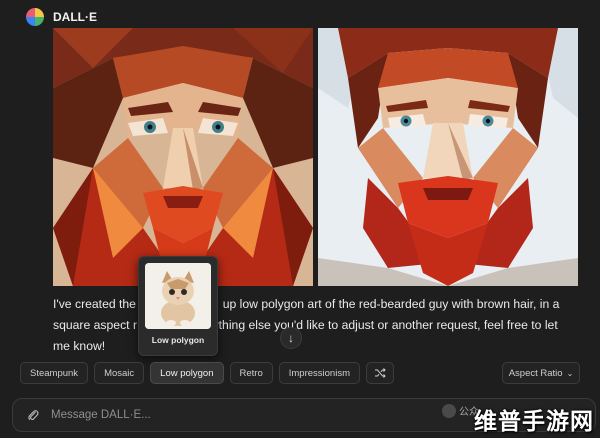  What do you see at coordinates (178, 296) in the screenshot?
I see `kitten-preview-image` at bounding box center [178, 296].